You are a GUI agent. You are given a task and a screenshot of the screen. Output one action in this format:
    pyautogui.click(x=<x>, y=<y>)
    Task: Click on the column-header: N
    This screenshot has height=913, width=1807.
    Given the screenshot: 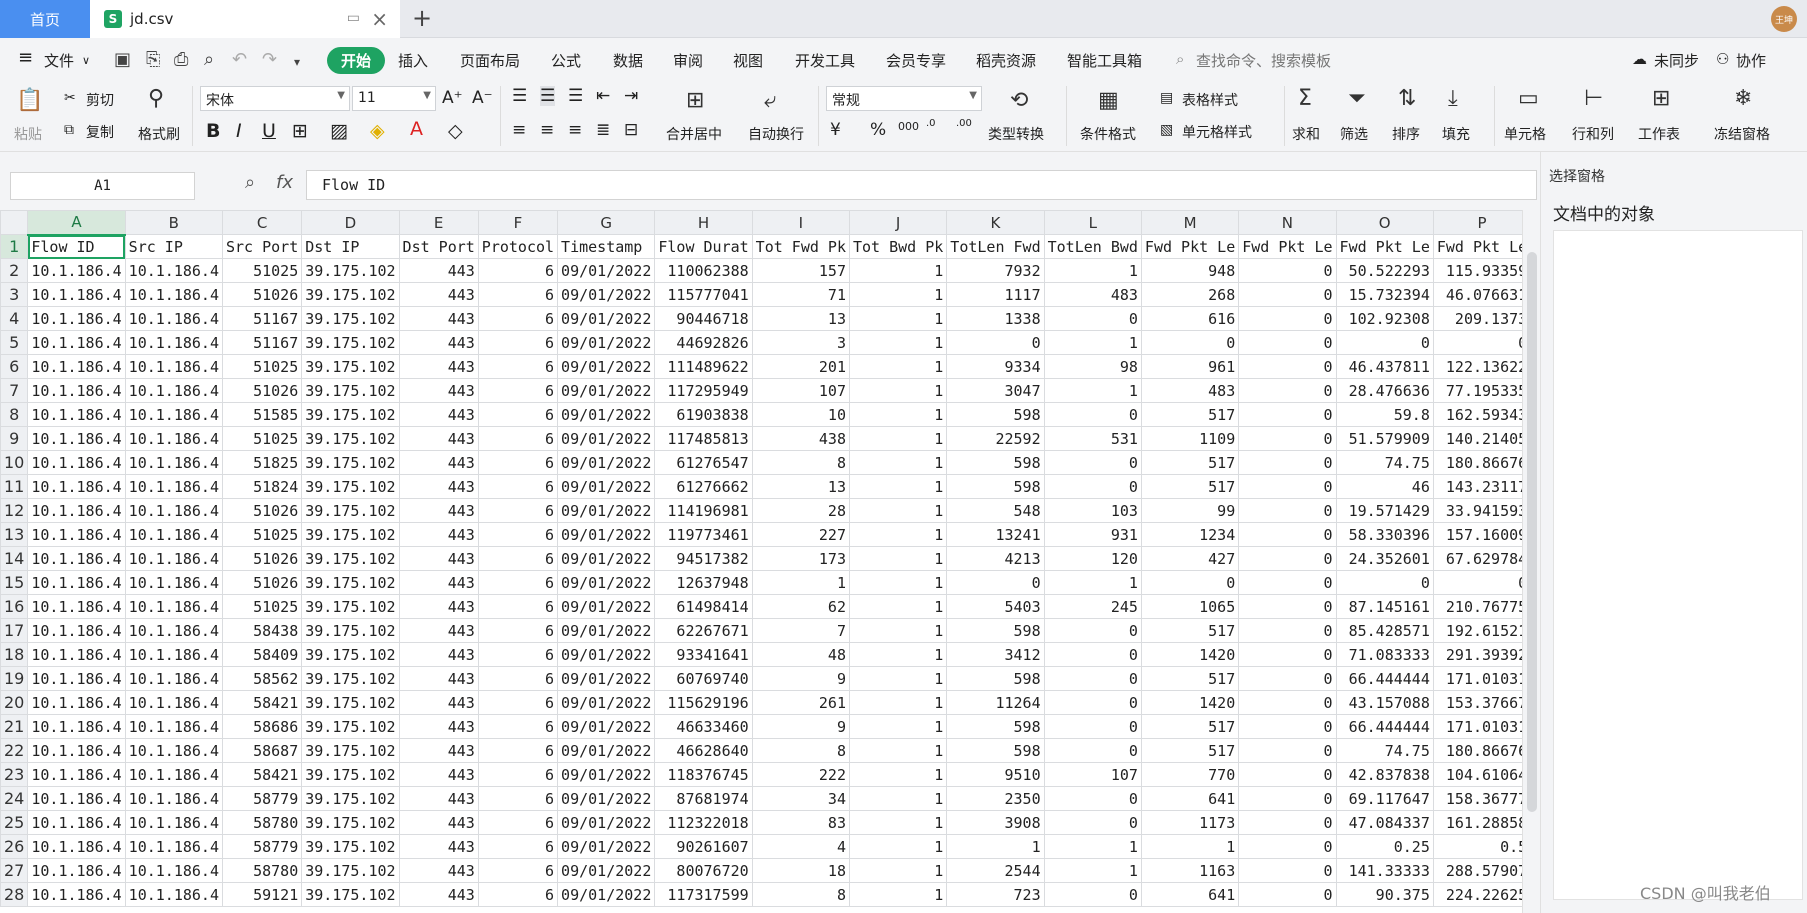 What is the action you would take?
    pyautogui.click(x=1287, y=222)
    